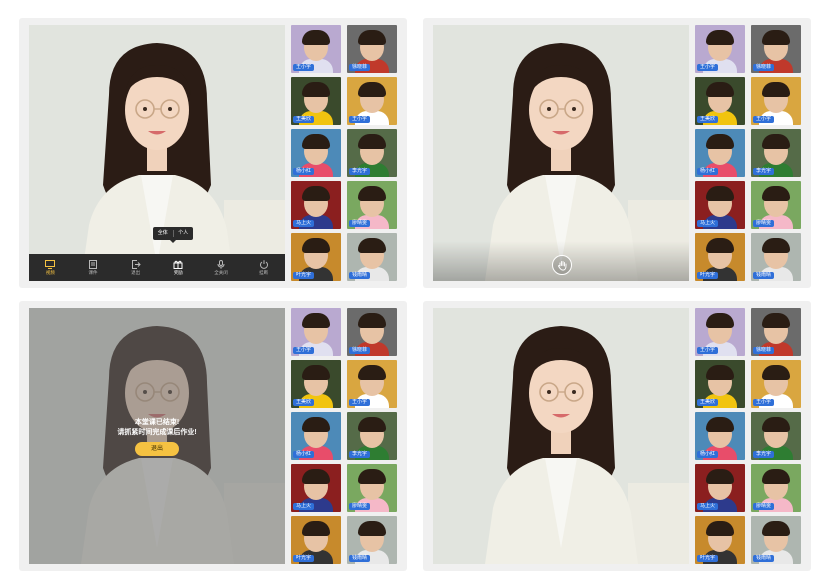 Image resolution: width=838 pixels, height=588 pixels. I want to click on document-icon, so click(92, 264).